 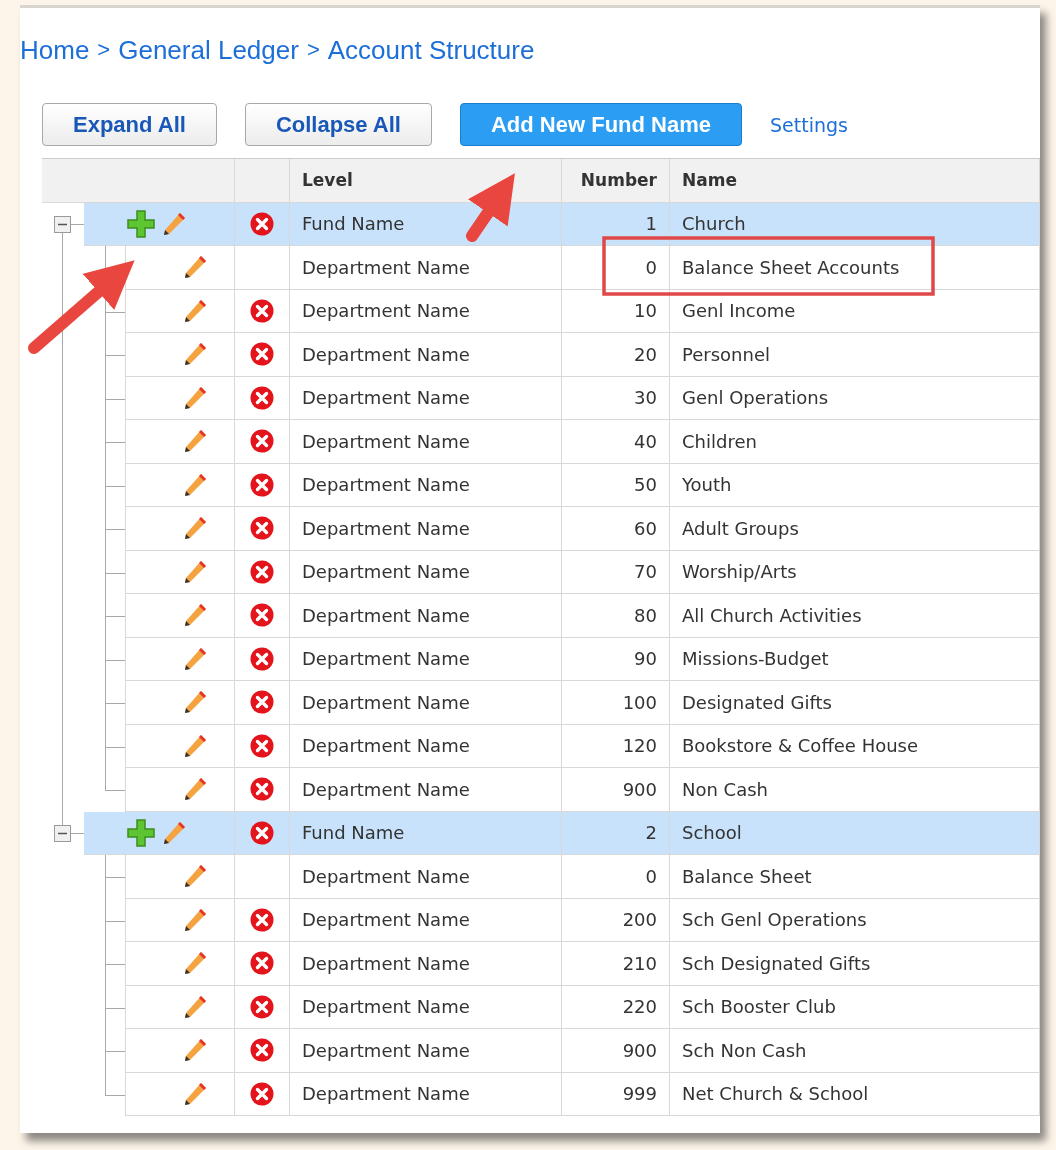 What do you see at coordinates (791, 267) in the screenshot?
I see `table-cell-text: Balance Sheet Accounts` at bounding box center [791, 267].